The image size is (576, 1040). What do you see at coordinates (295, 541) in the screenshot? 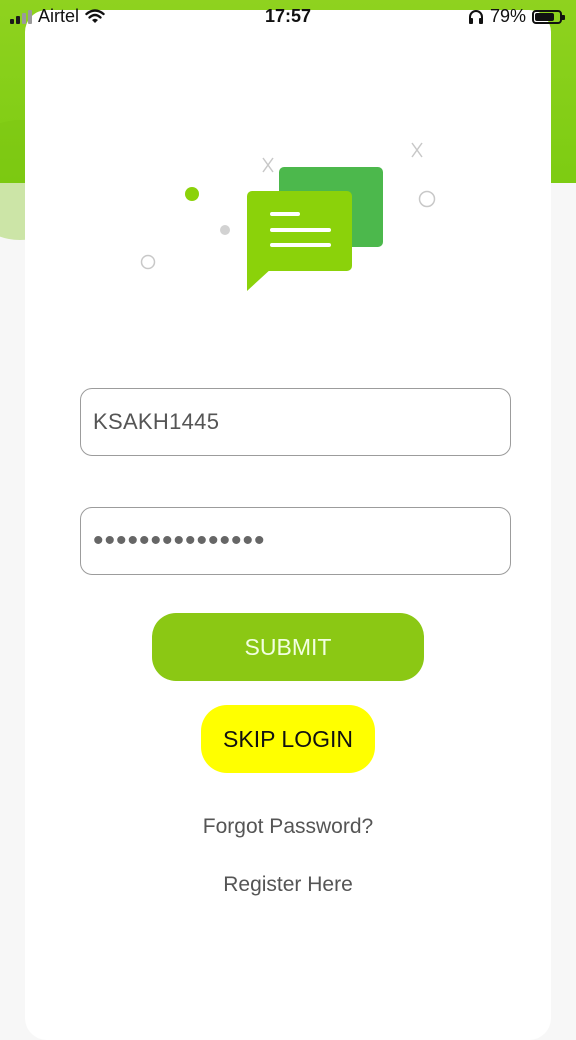
I see `password-field: •••••••••••••••` at bounding box center [295, 541].